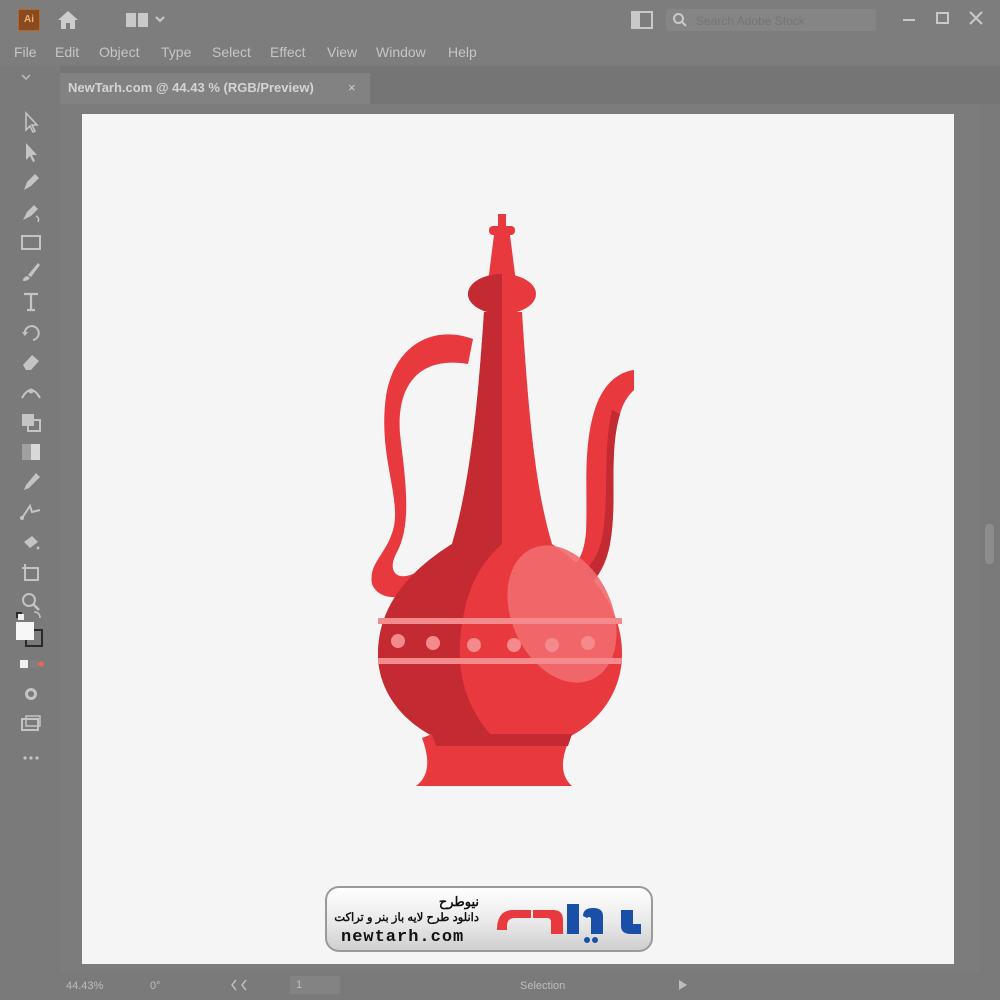 The image size is (1000, 1000). I want to click on fill-stroke-swatches, so click(30, 628).